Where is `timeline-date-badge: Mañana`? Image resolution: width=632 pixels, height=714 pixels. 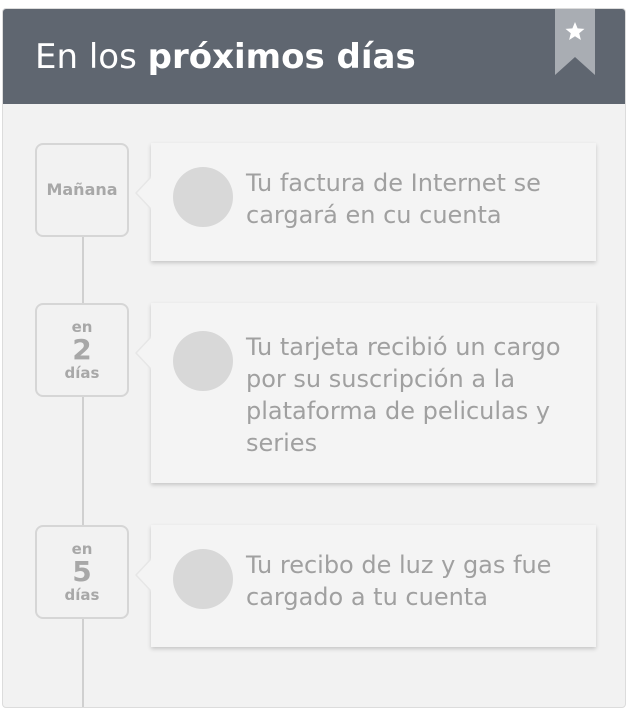 timeline-date-badge: Mañana is located at coordinates (82, 190).